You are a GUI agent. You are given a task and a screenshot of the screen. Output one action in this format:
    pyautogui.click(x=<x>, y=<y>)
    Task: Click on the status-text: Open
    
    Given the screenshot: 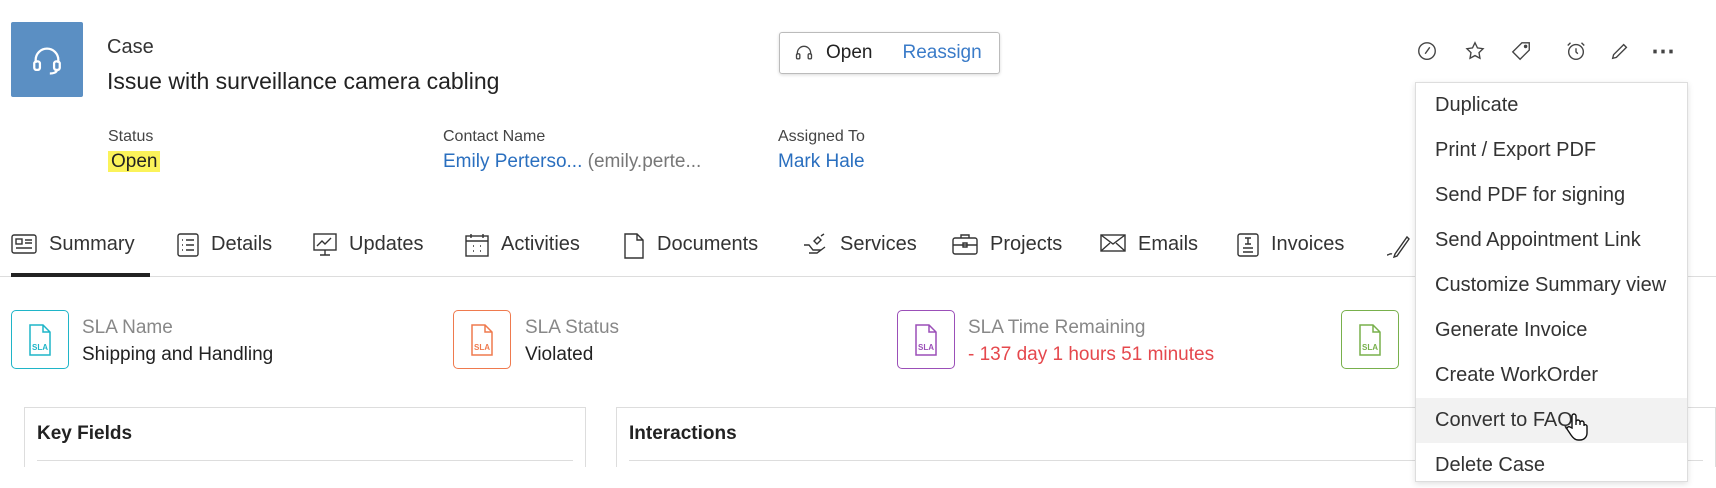 What is the action you would take?
    pyautogui.click(x=849, y=52)
    